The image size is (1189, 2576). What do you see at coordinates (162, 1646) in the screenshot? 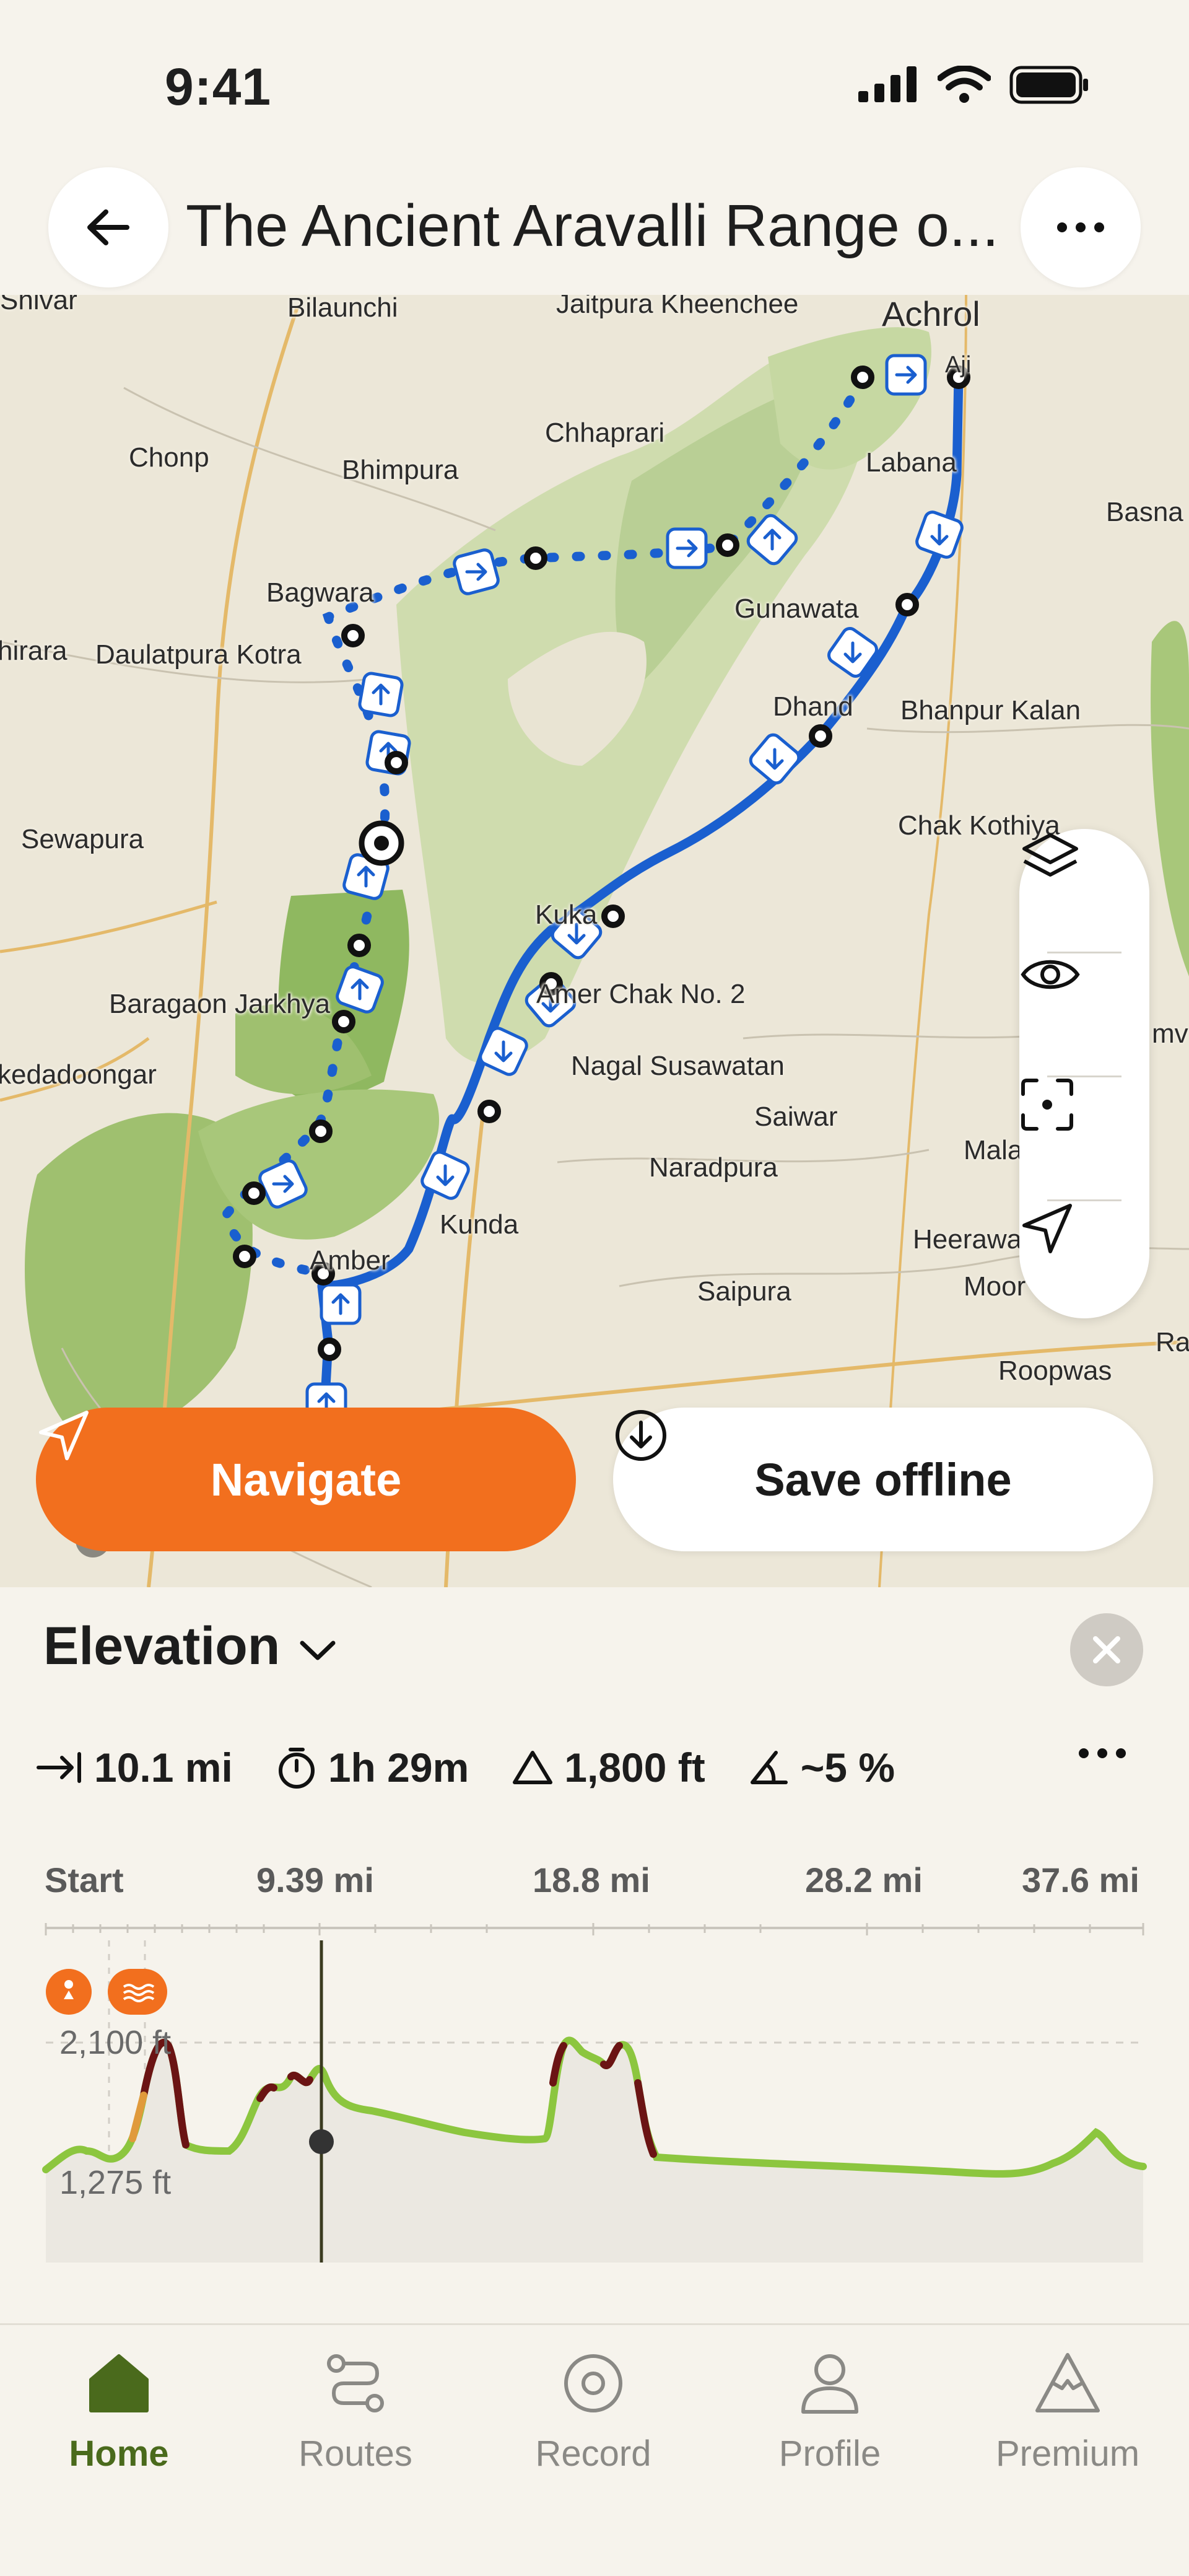
I see `elevation-title: Elevation` at bounding box center [162, 1646].